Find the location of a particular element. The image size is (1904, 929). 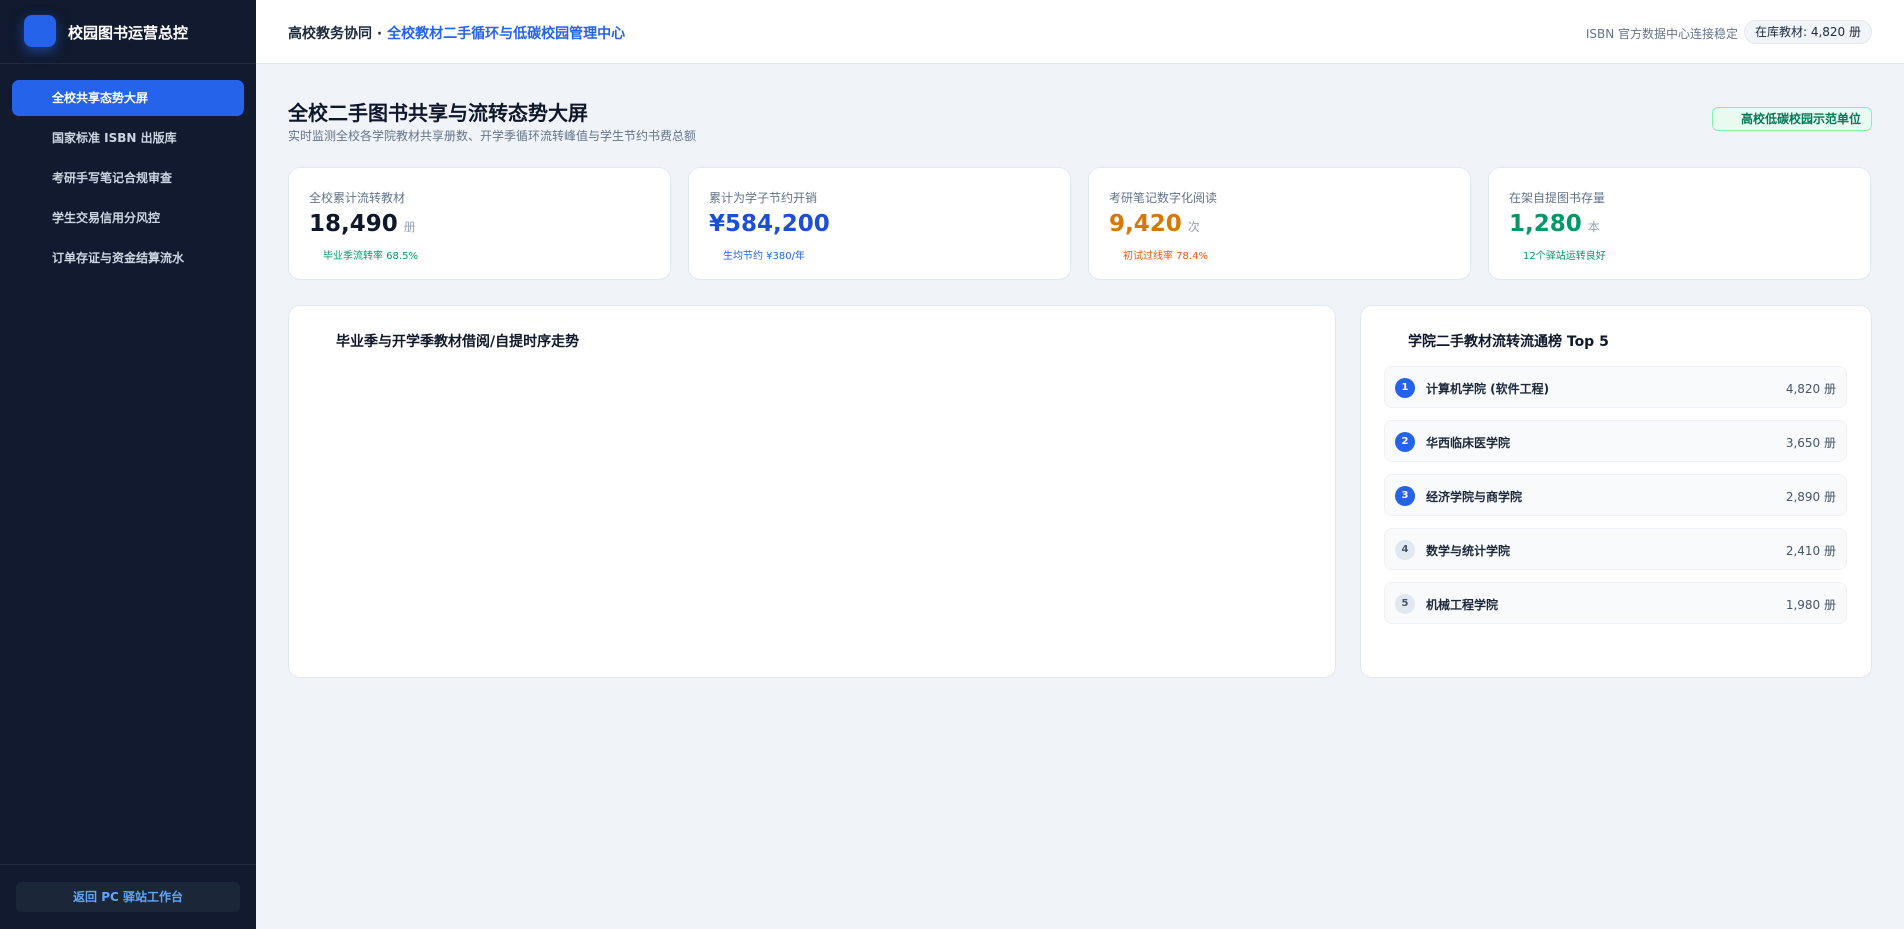

kpi-number: 18,490 is located at coordinates (353, 224).